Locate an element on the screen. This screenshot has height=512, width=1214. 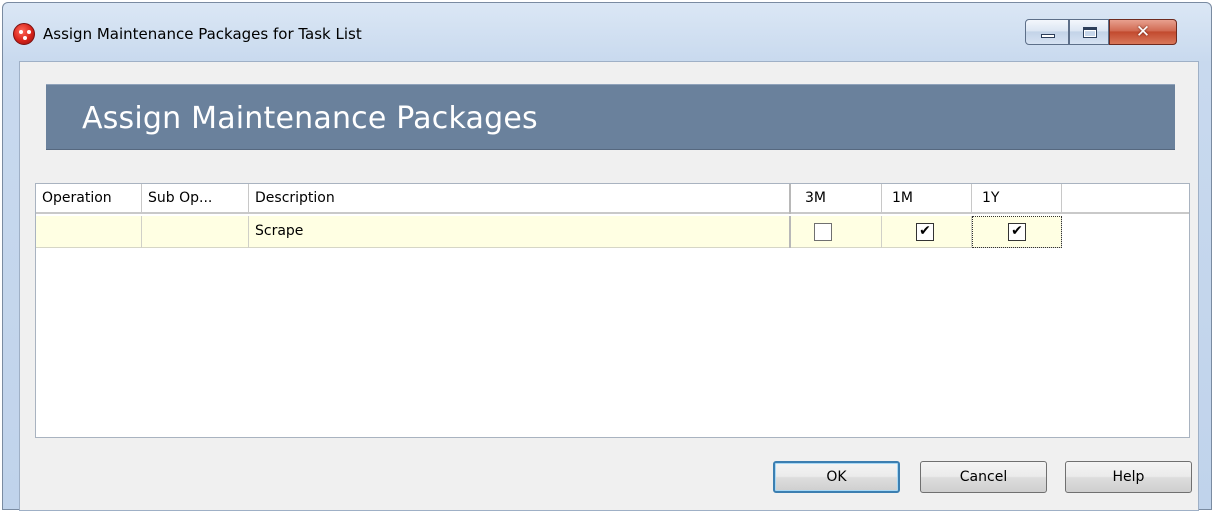
column-header-operation: Operation is located at coordinates (89, 199).